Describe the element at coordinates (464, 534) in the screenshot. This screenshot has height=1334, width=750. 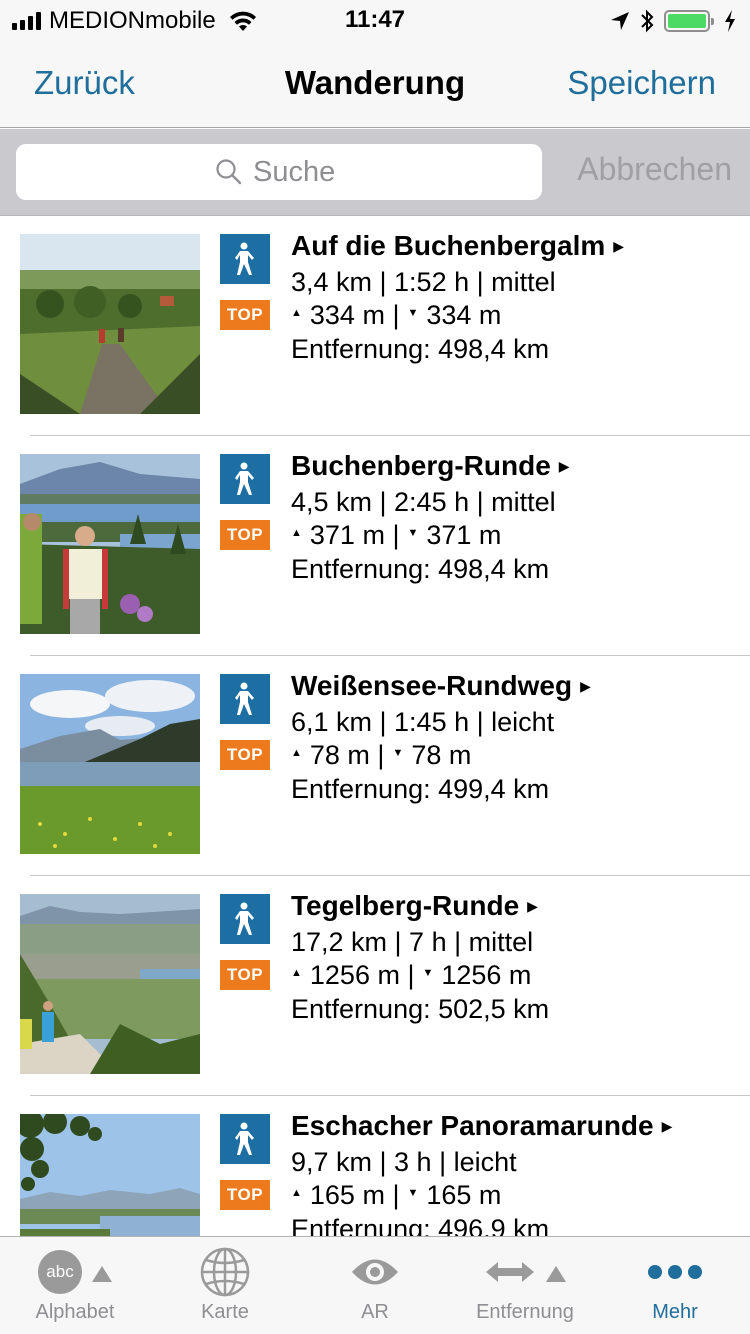
I see `descent-value: 371 m` at that location.